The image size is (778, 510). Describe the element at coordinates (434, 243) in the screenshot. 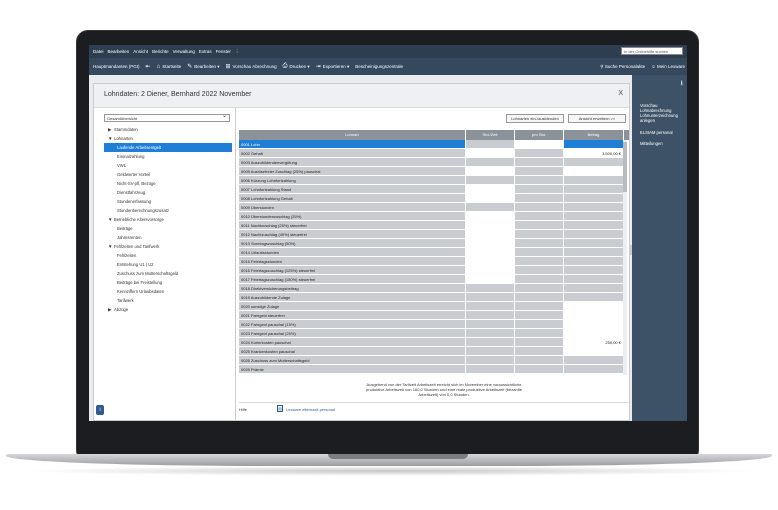

I see `table-row: 0013 Sonntagszuschlag (50%)` at that location.